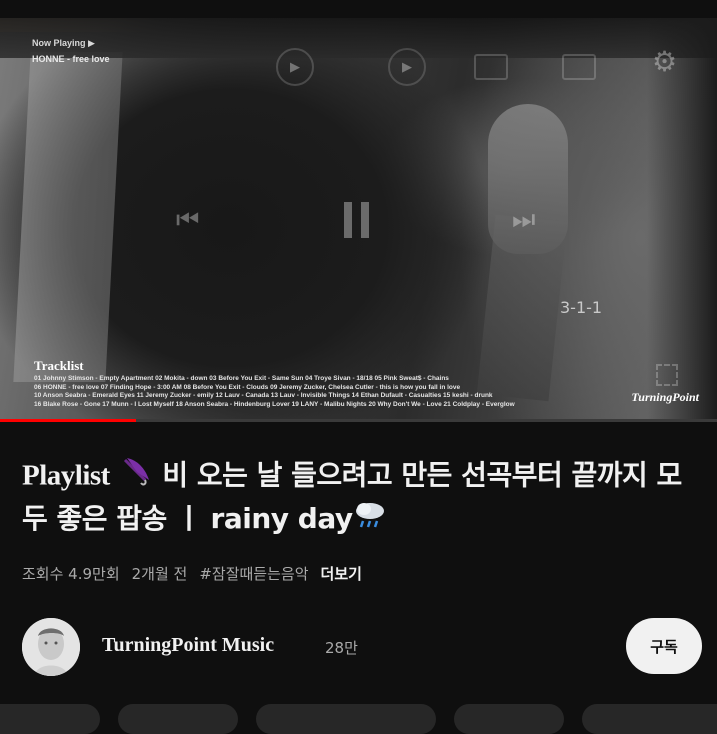 The width and height of the screenshot is (717, 734). I want to click on autoplay-icon: ▶, so click(295, 67).